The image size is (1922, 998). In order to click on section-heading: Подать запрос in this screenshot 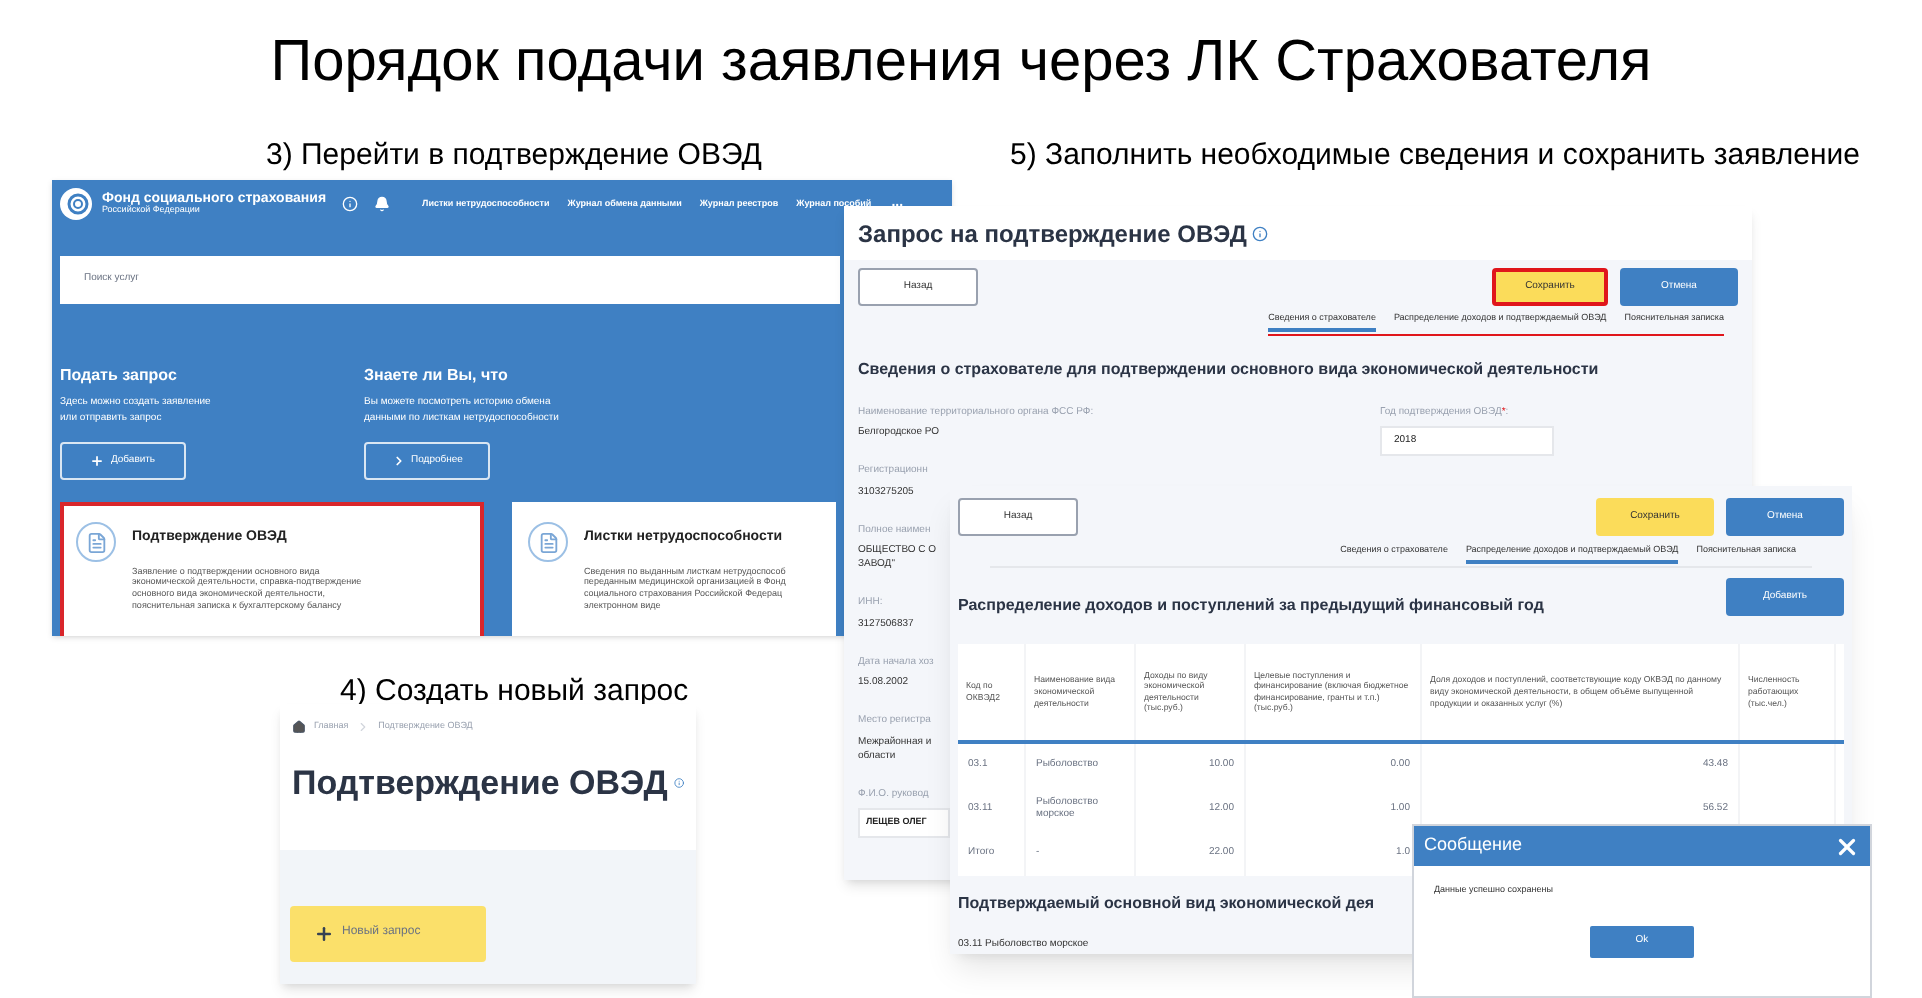, I will do `click(119, 376)`.